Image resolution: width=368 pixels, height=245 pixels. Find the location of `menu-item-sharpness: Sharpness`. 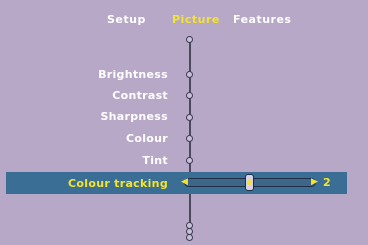

menu-item-sharpness: Sharpness is located at coordinates (134, 116).